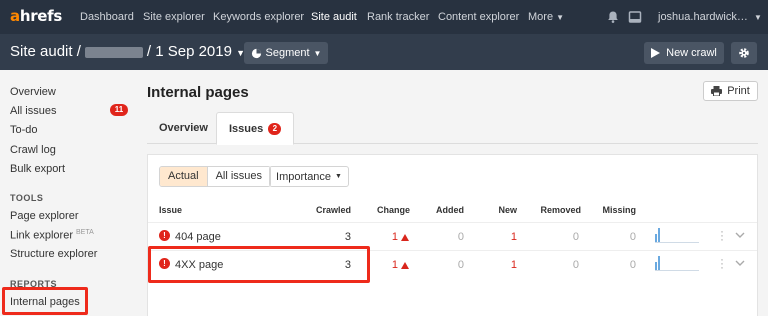 The image size is (768, 316). What do you see at coordinates (347, 237) in the screenshot?
I see `crawled-value: 3` at bounding box center [347, 237].